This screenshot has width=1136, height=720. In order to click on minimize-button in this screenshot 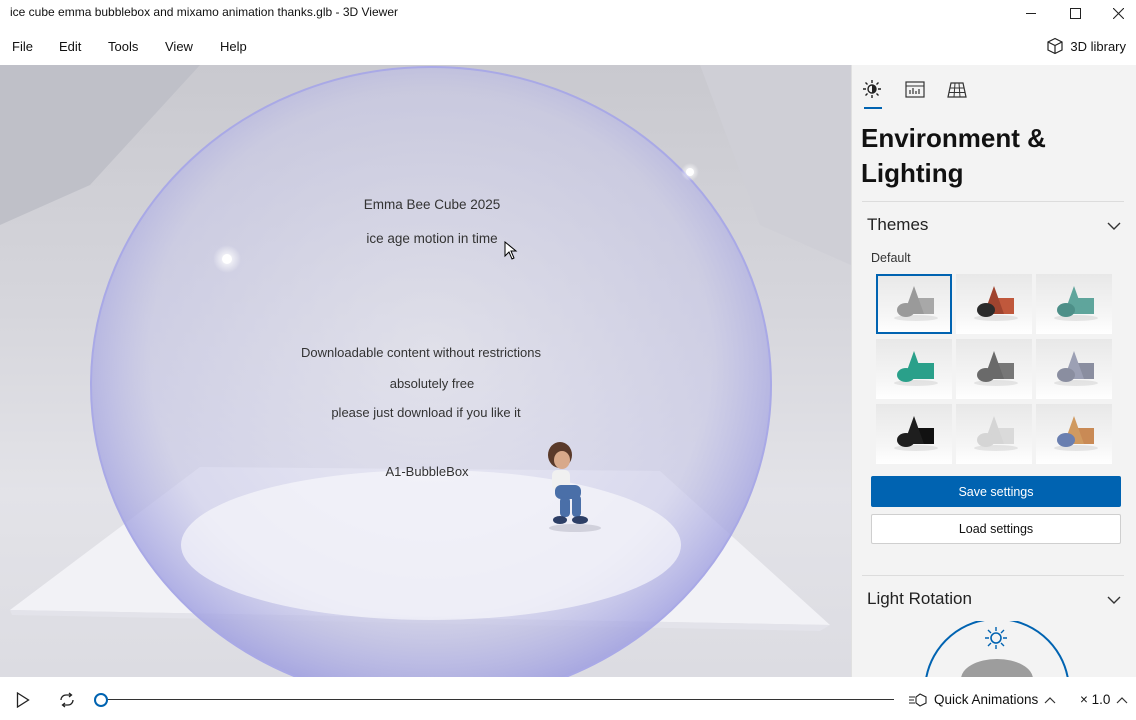, I will do `click(1031, 13)`.